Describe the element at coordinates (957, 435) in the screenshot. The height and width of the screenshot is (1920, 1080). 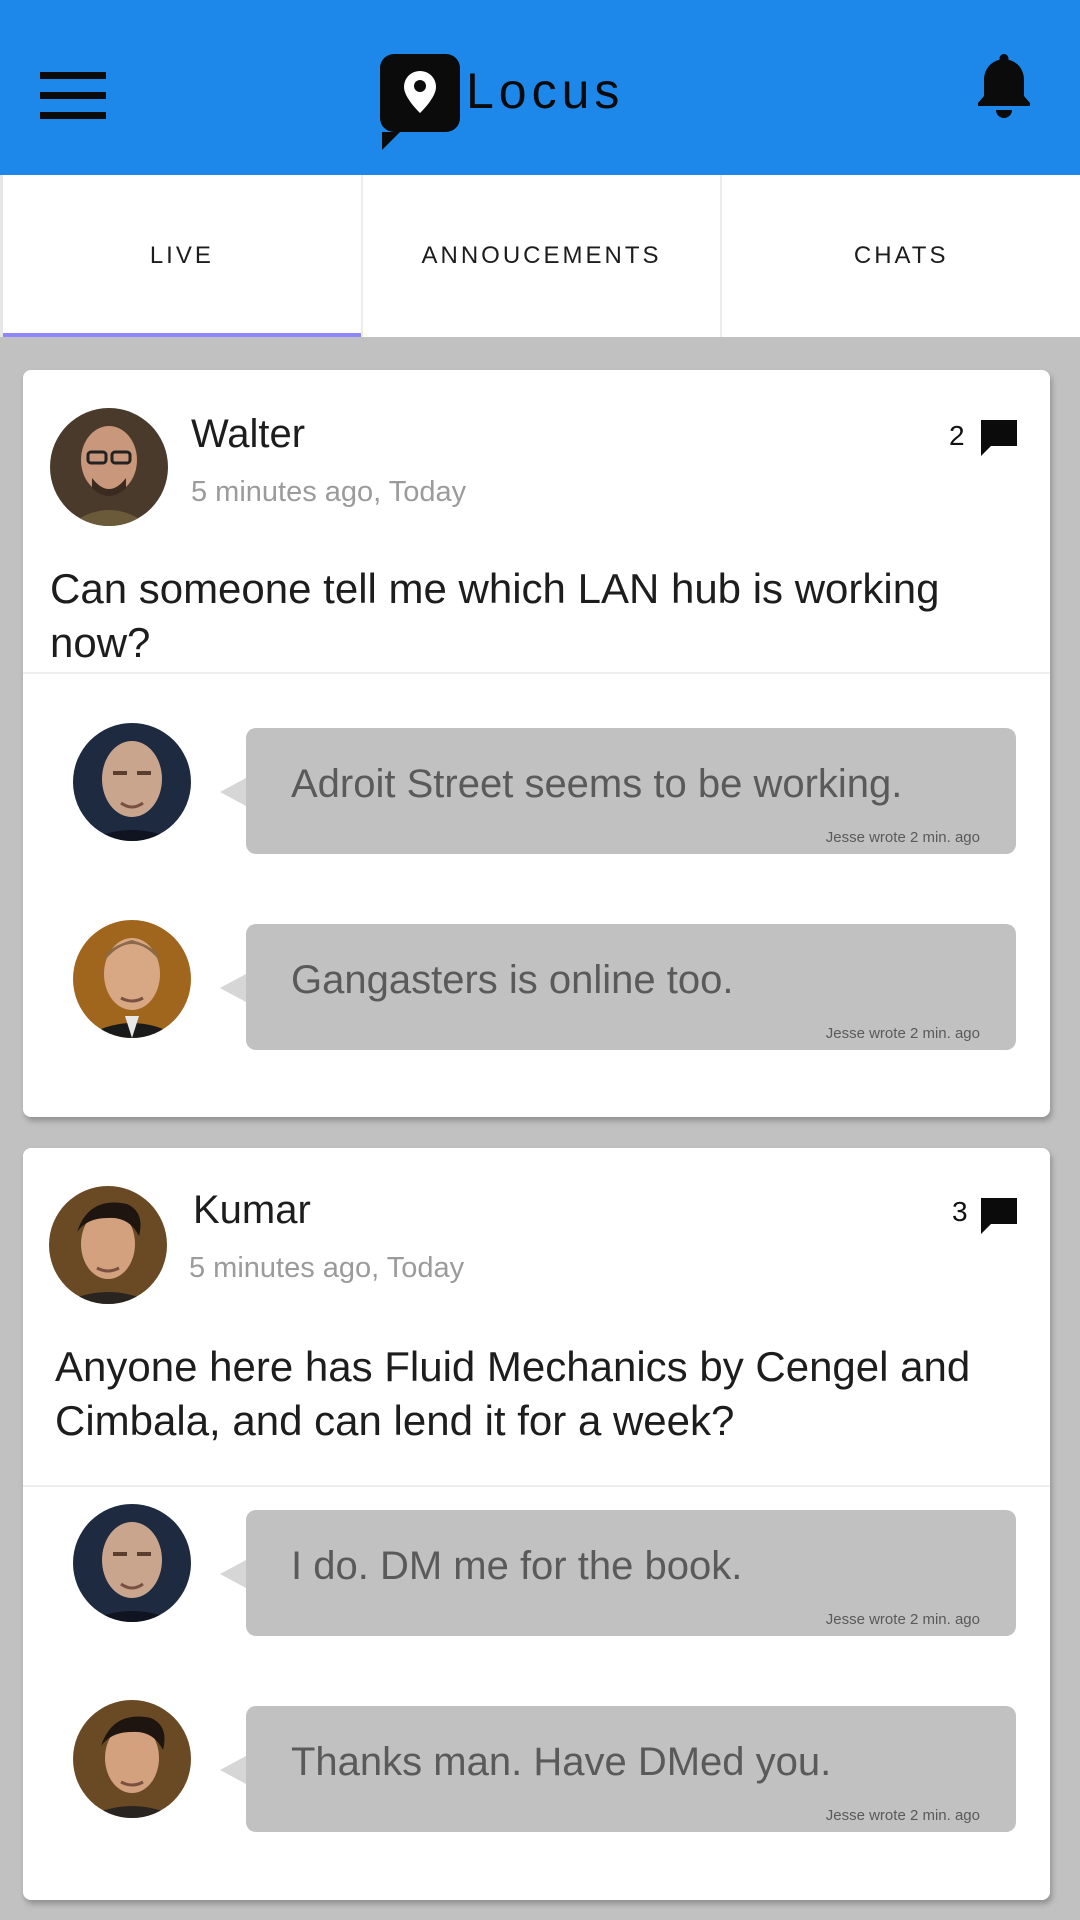
I see `comment-count: 2` at that location.